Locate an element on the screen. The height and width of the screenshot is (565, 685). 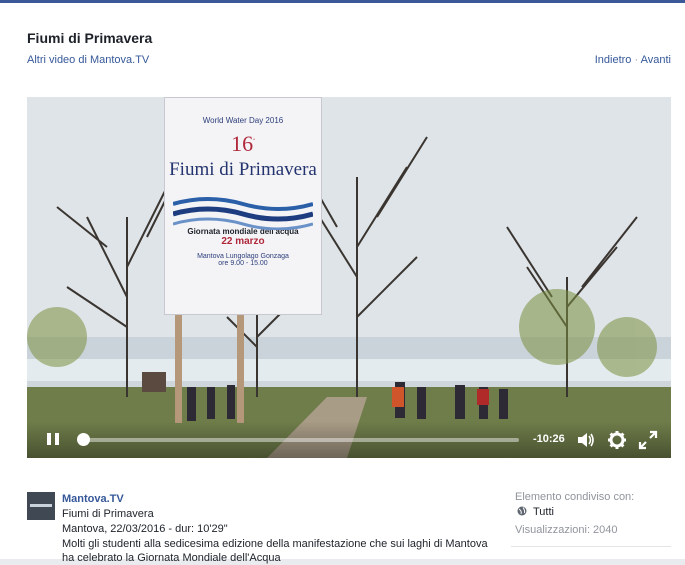
fullscreen-icon is located at coordinates (648, 440).